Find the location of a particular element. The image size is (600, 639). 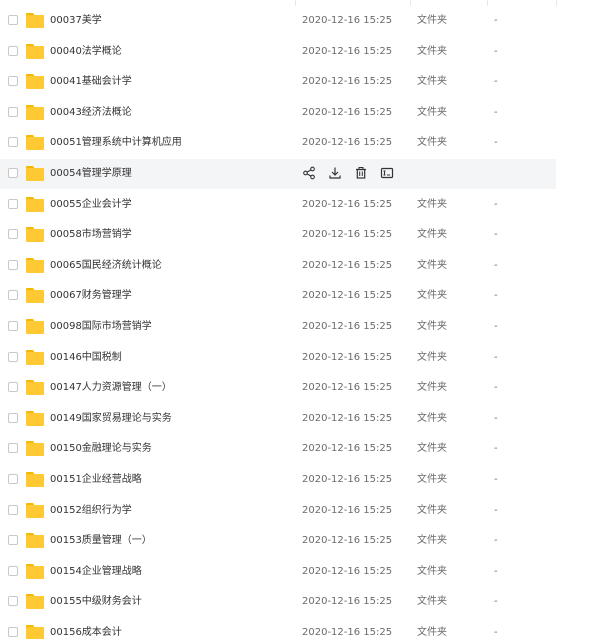

file-name-link: 00098国际市场营销学 is located at coordinates (101, 327).